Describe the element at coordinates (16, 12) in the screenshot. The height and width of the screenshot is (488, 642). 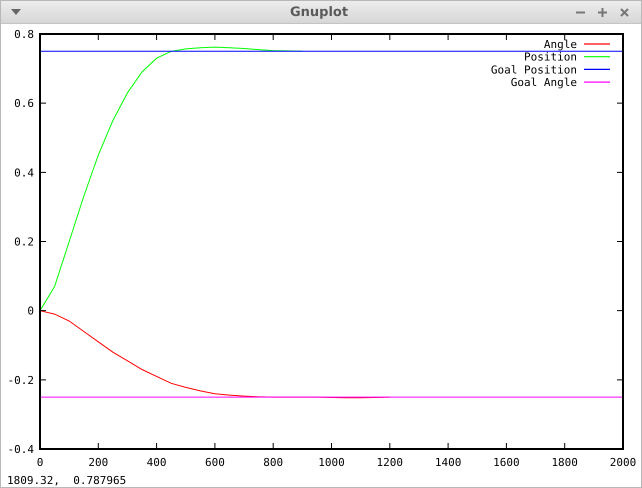
I see `dropdown-arrow-icon` at that location.